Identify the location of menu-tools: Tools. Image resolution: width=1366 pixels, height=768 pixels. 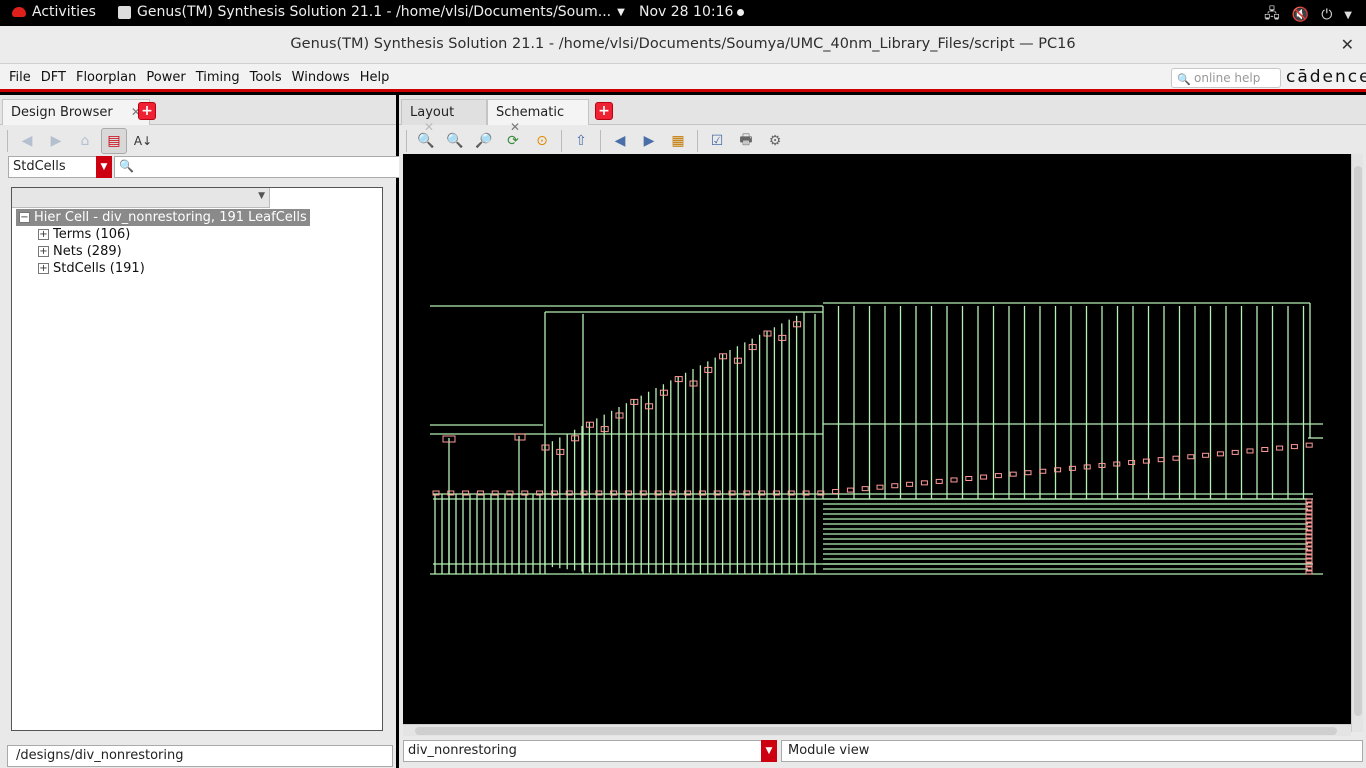
(266, 77).